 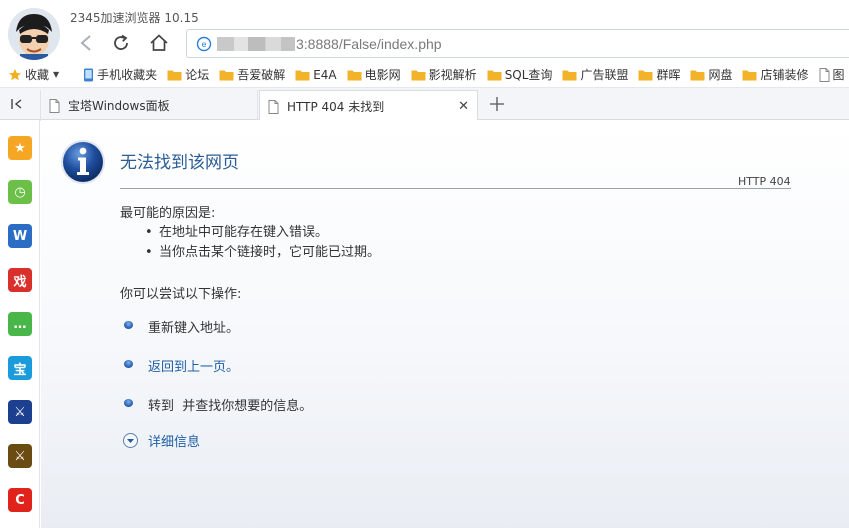 I want to click on action-go-back: 返回到上一页。, so click(x=181, y=365).